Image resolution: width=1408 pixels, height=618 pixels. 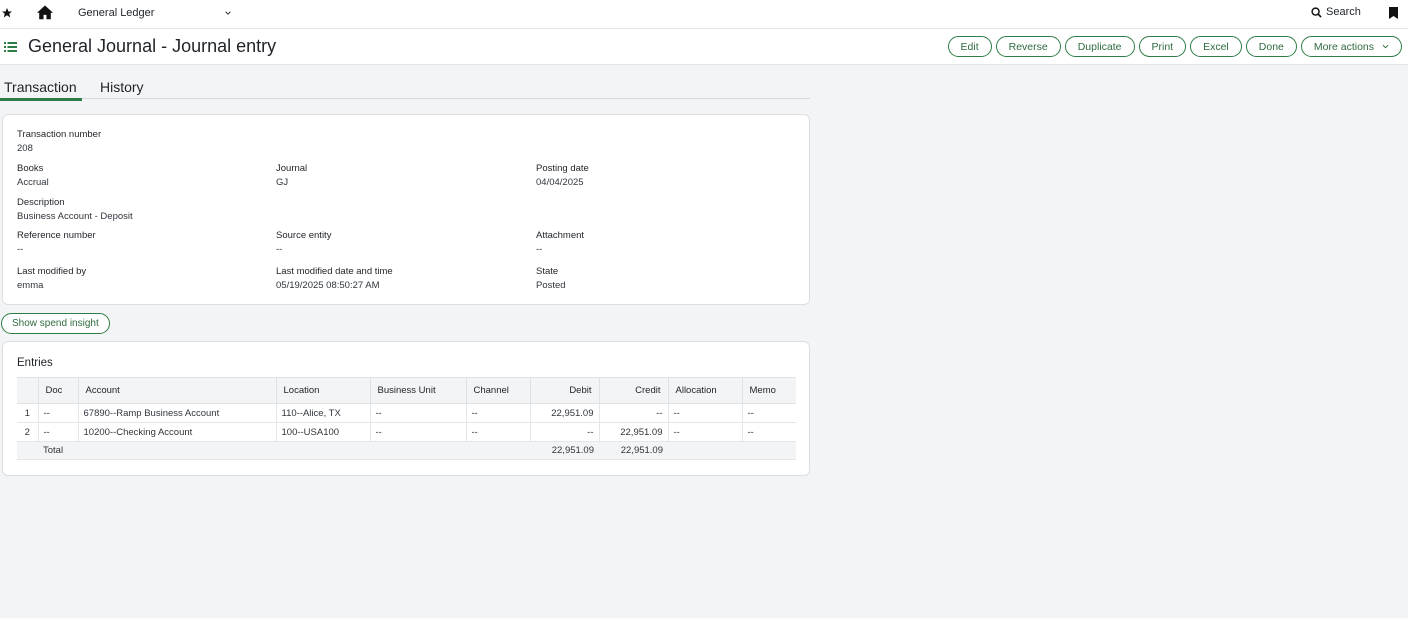 I want to click on list-menu-icon, so click(x=10, y=47).